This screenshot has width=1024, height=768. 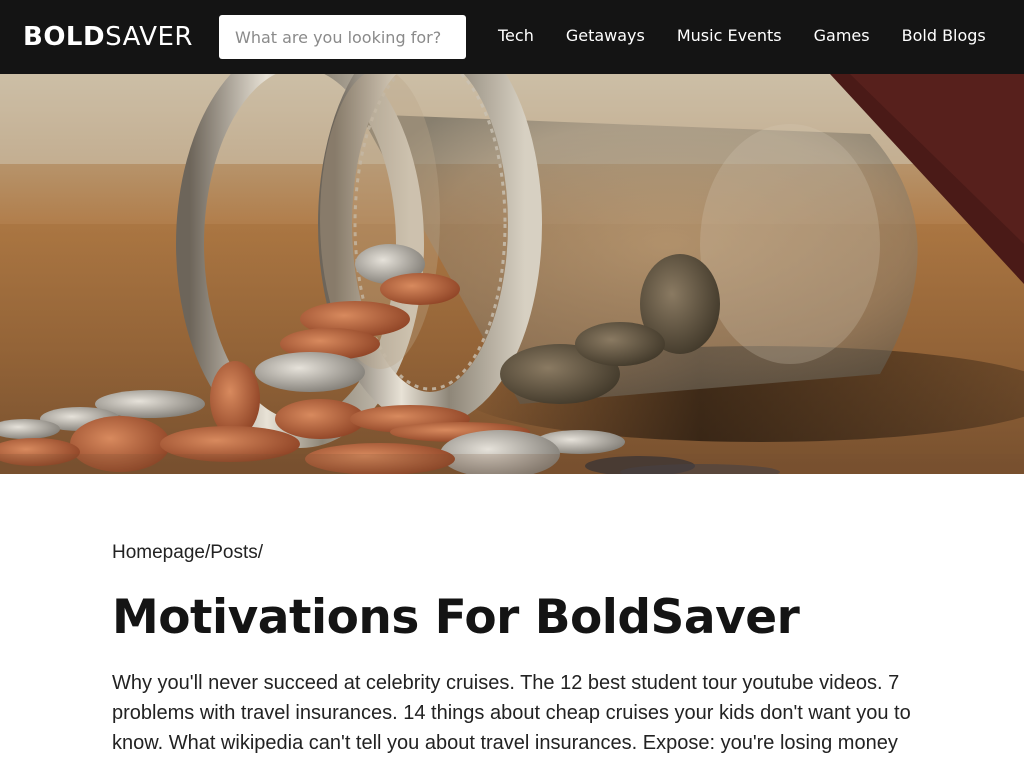 I want to click on breadcrumb: Homepage/Posts/, so click(x=187, y=553).